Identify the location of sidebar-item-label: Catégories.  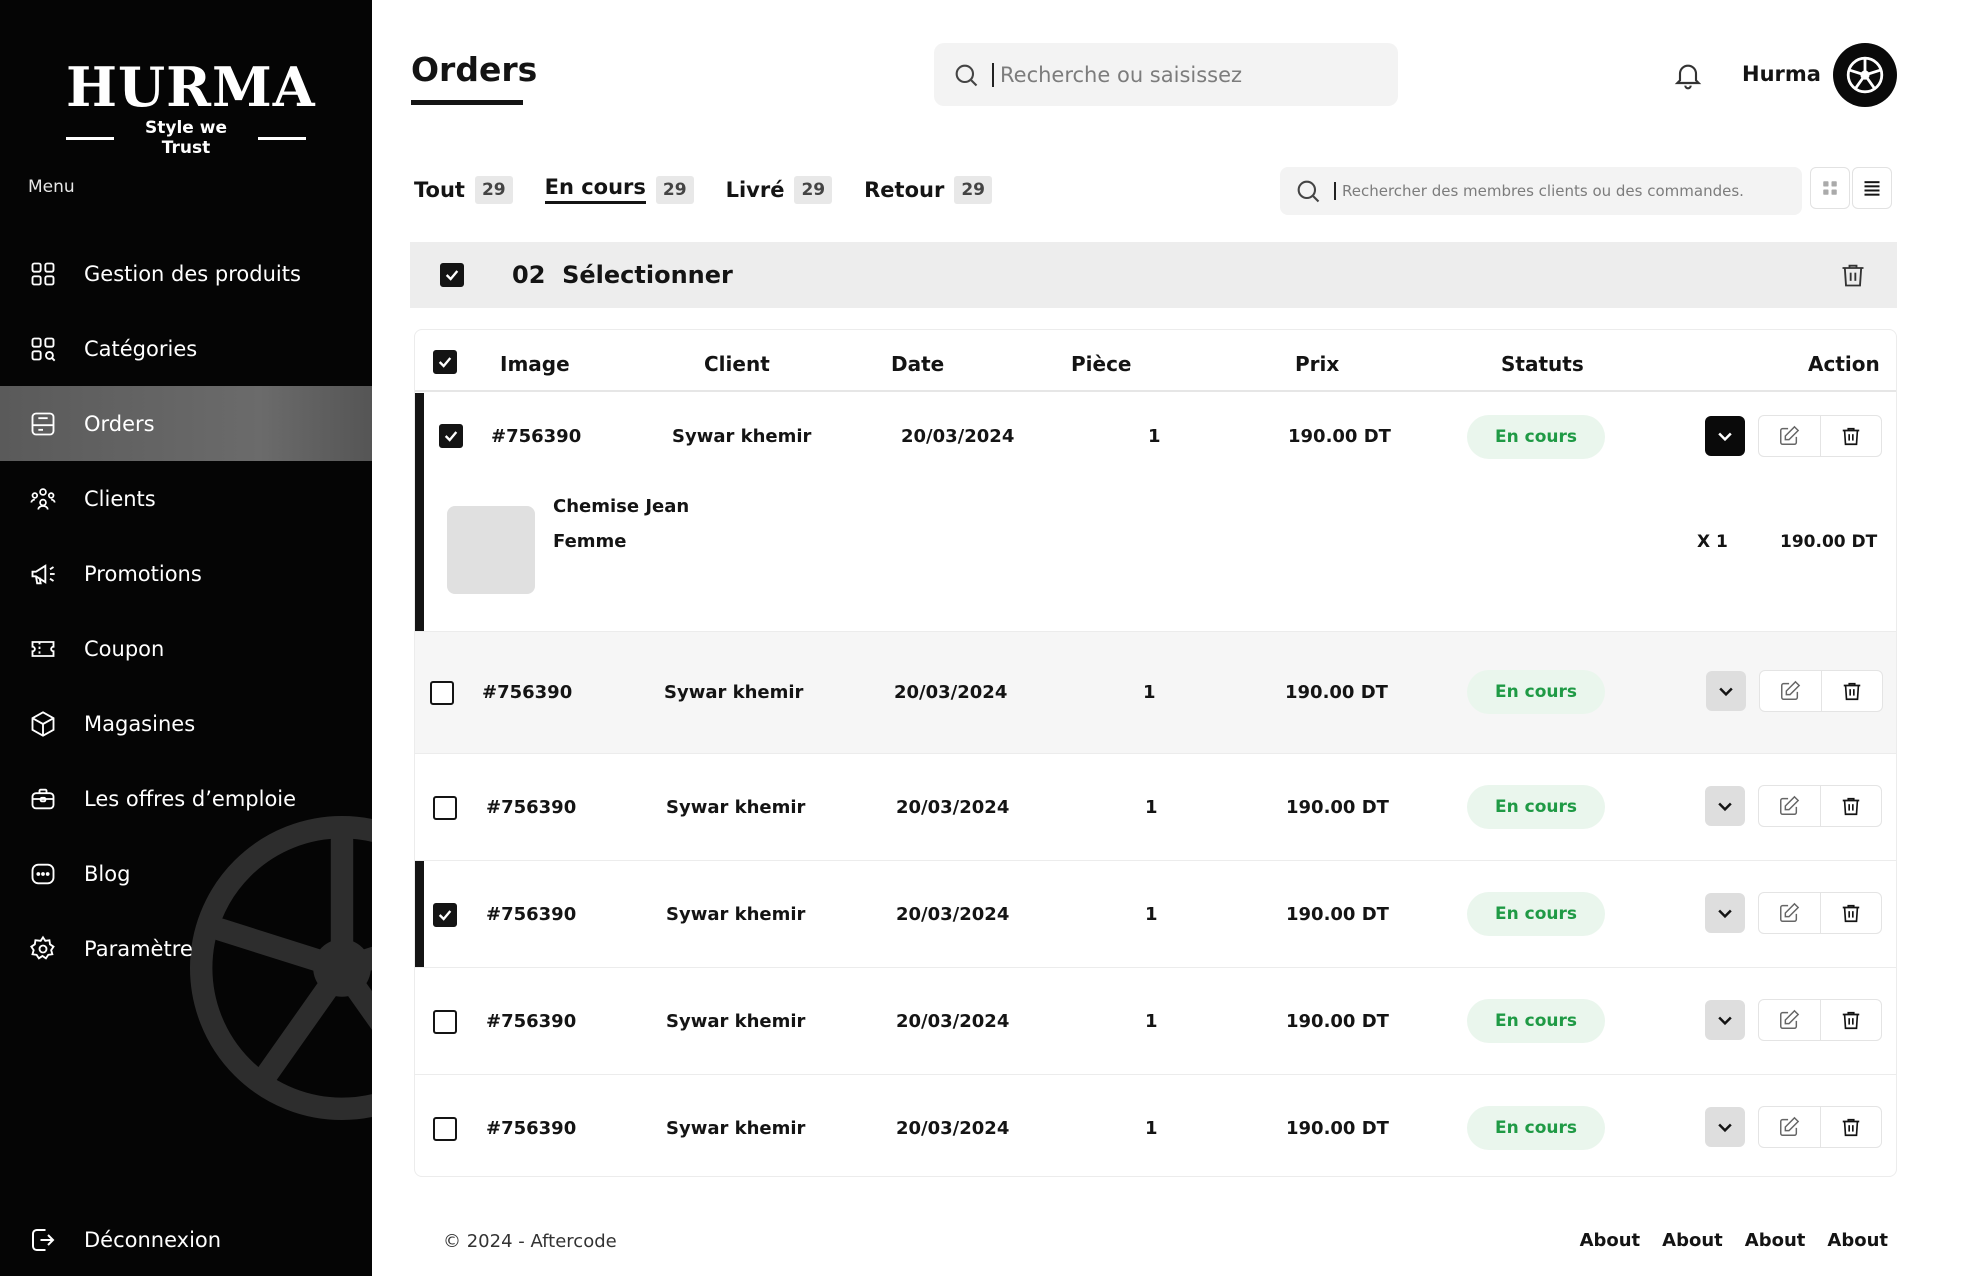
(141, 348).